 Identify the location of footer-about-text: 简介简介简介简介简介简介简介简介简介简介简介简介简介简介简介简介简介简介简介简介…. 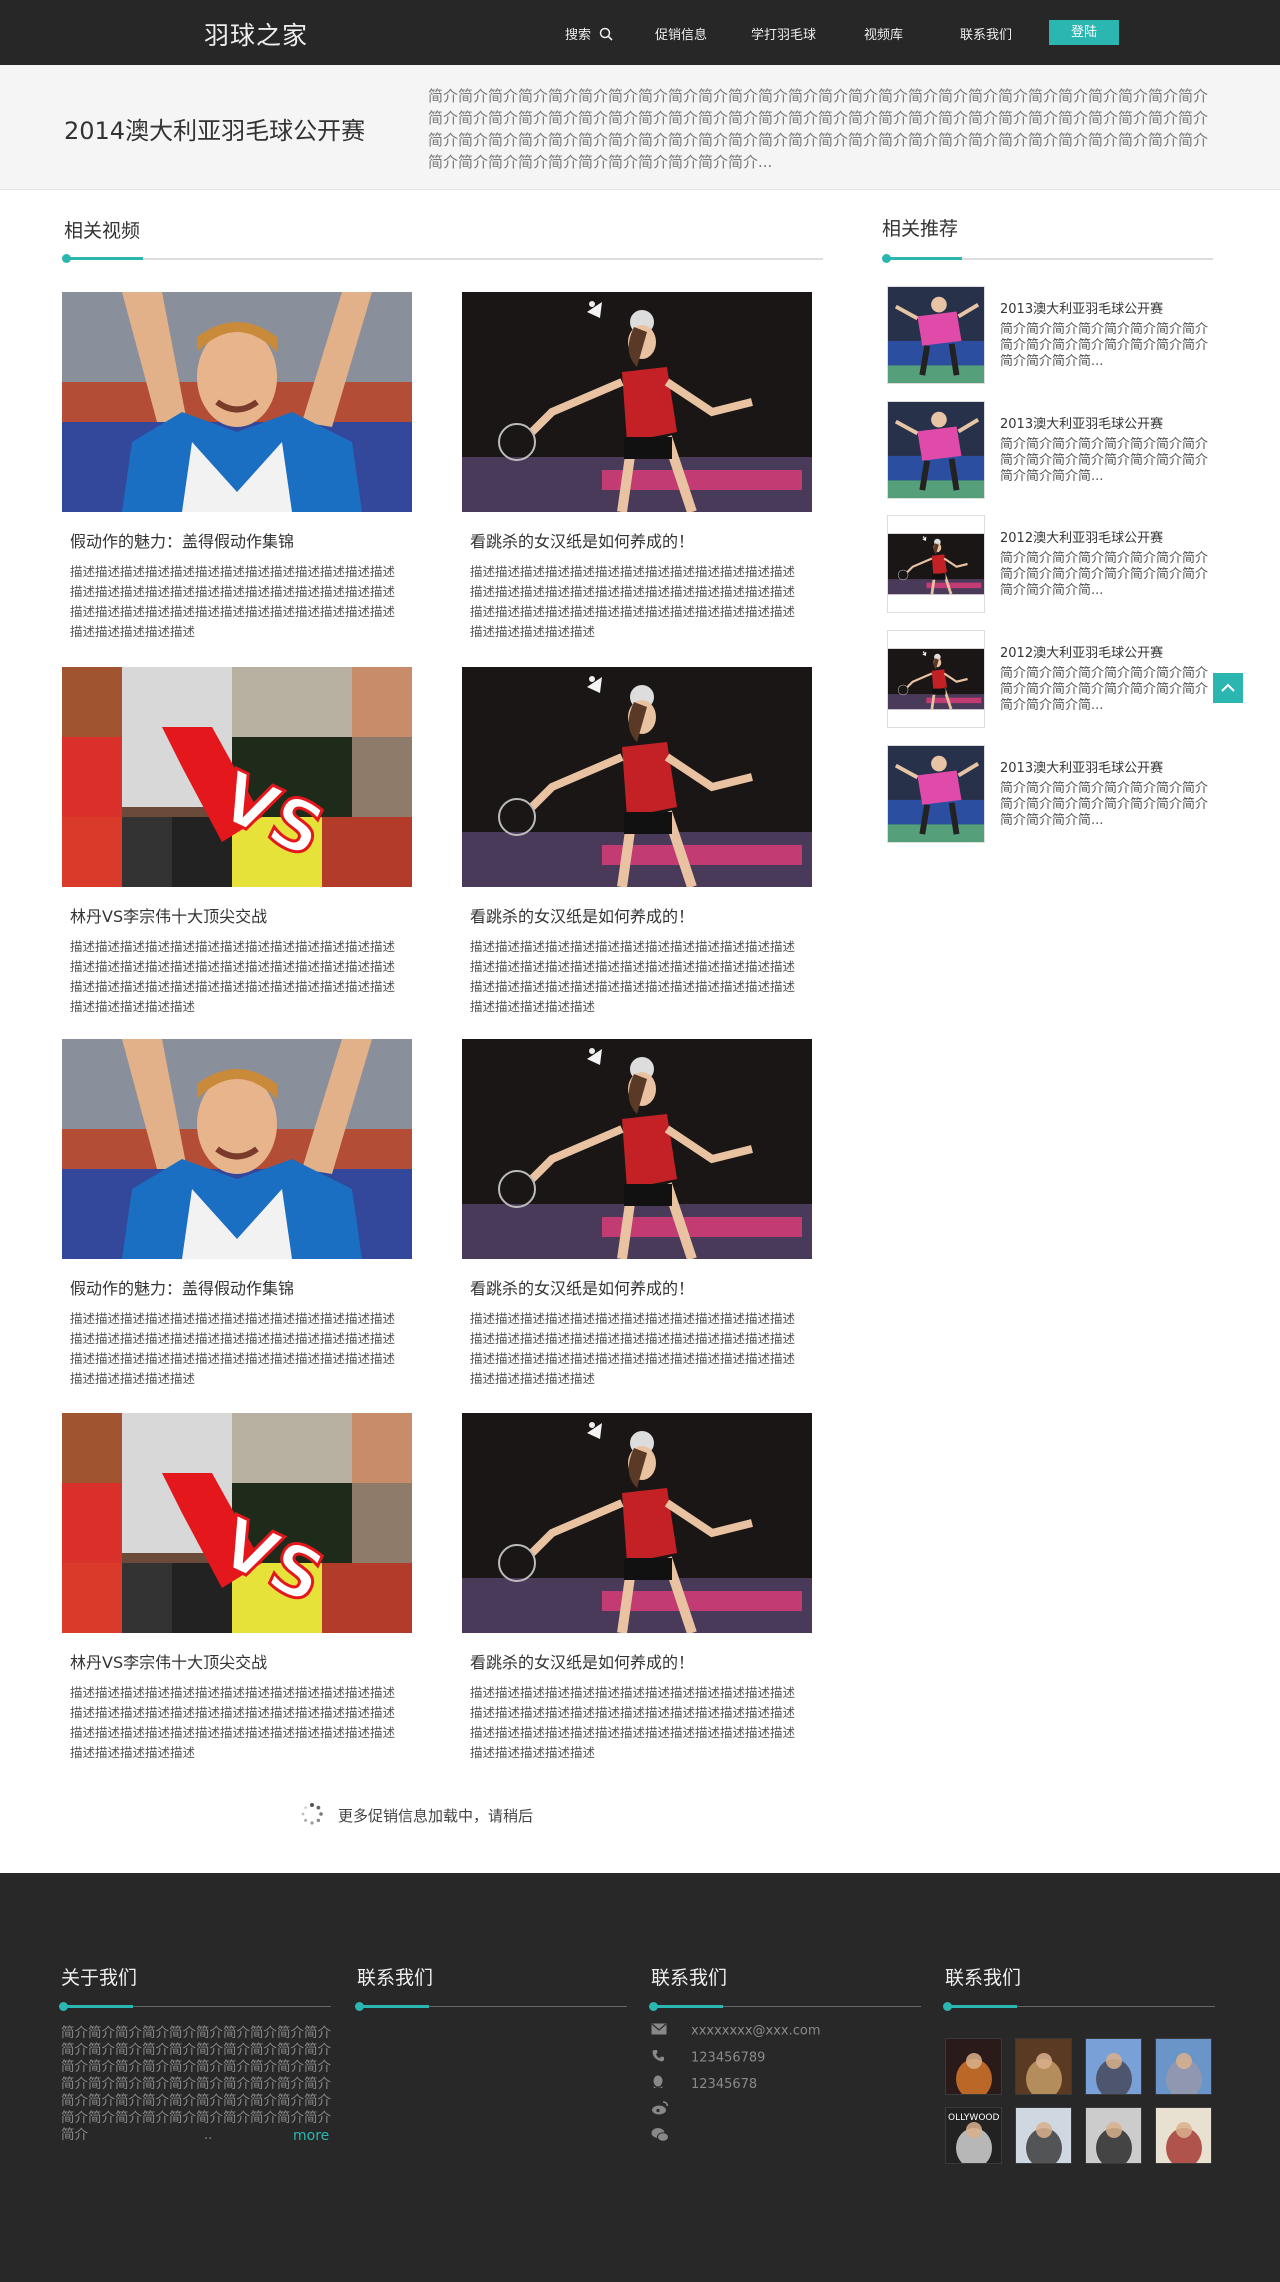
(196, 2084).